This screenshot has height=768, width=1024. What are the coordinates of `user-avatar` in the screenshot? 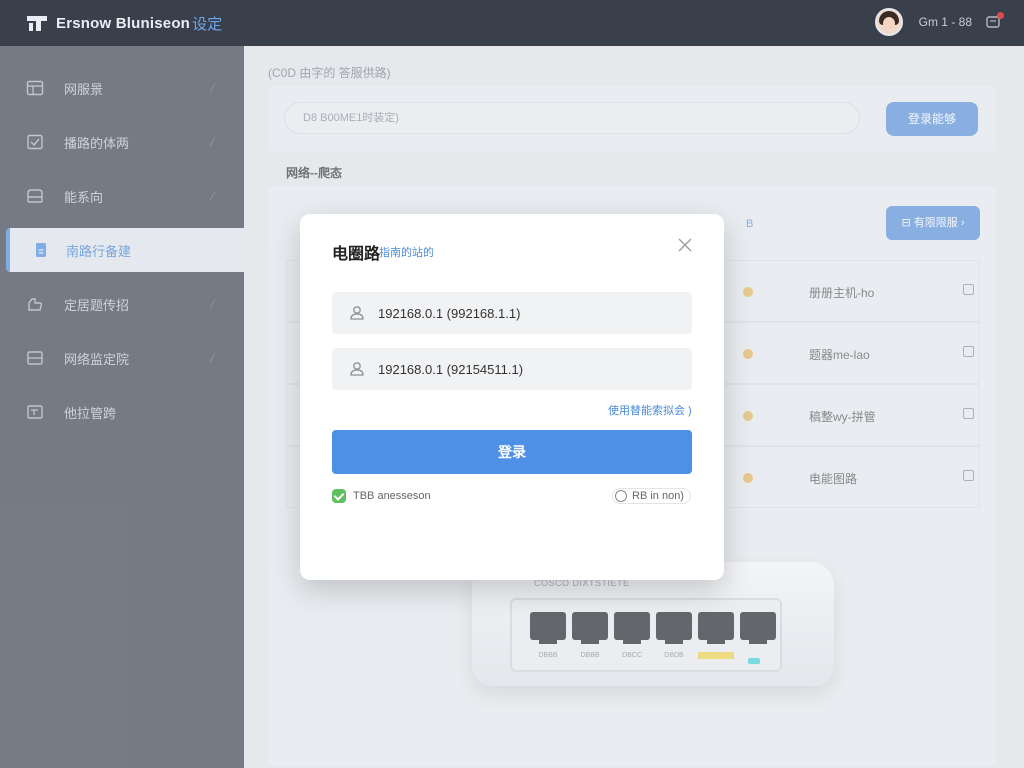 It's located at (888, 22).